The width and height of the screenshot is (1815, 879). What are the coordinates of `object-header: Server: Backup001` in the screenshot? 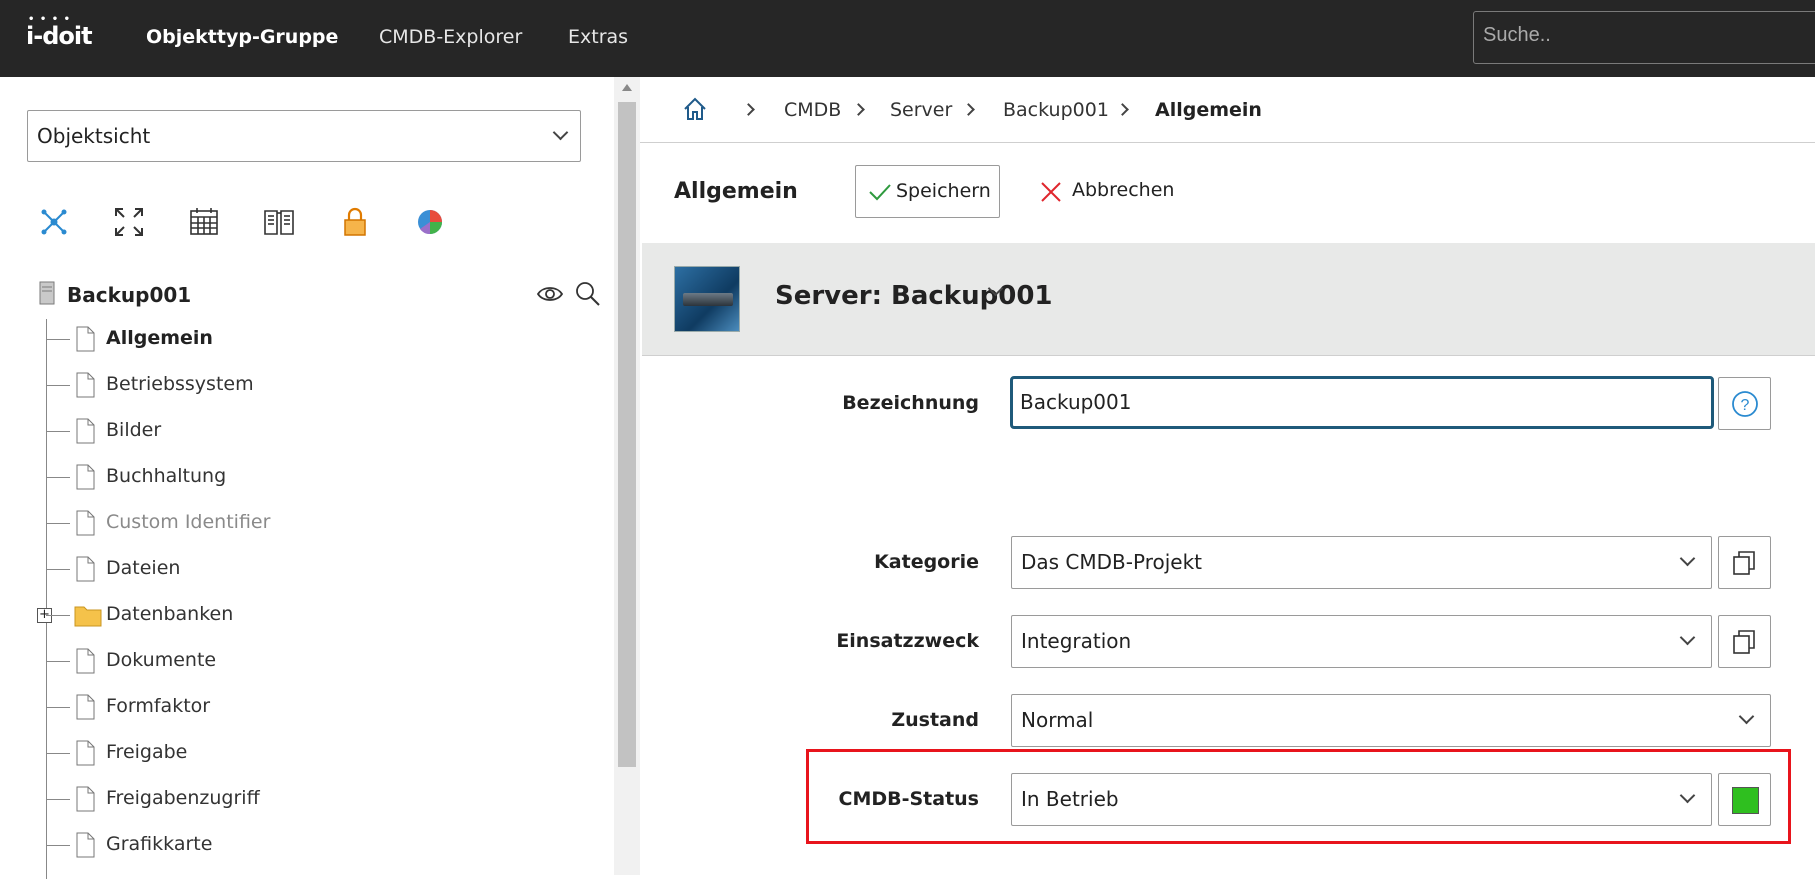 It's located at (1228, 299).